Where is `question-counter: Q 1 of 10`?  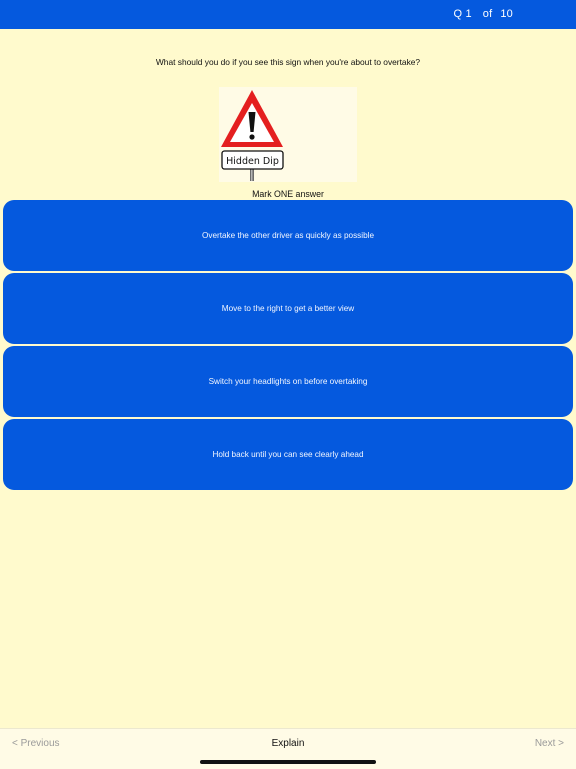 question-counter: Q 1 of 10 is located at coordinates (483, 14).